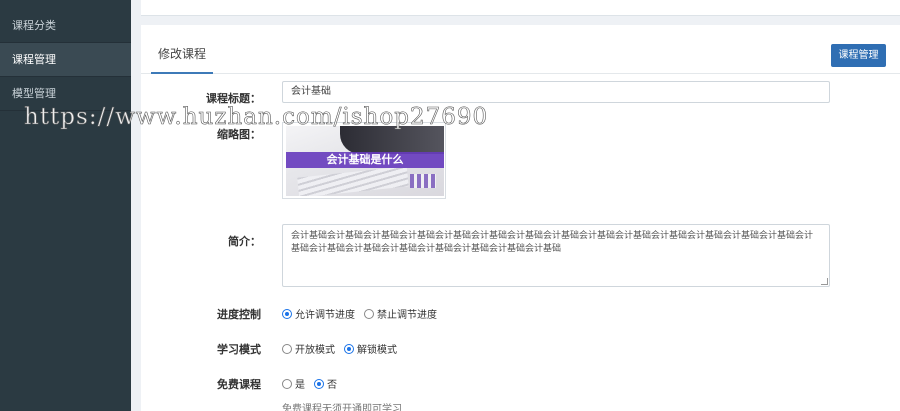 The height and width of the screenshot is (411, 900). I want to click on title-input: 会计基础, so click(556, 92).